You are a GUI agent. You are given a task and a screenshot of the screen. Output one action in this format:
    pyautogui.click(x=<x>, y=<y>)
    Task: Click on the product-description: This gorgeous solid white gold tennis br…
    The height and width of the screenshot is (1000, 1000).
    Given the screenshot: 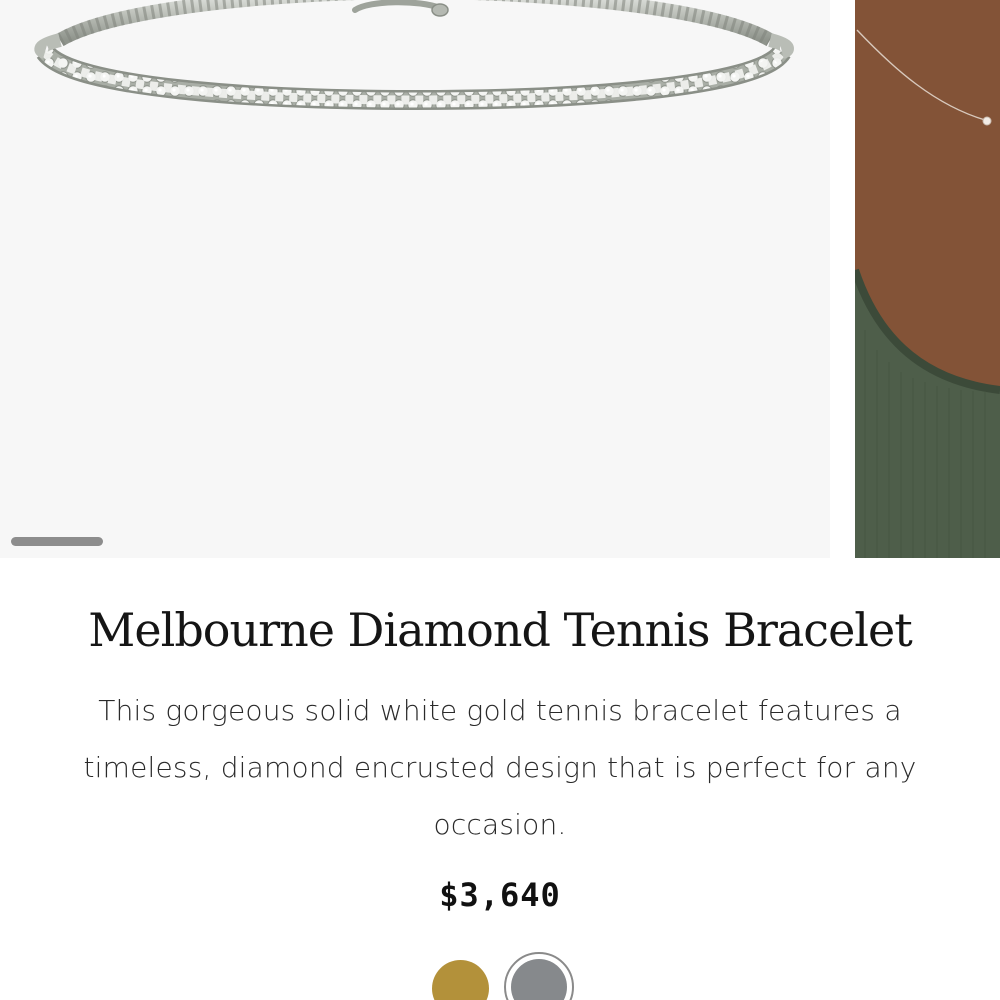 What is the action you would take?
    pyautogui.click(x=500, y=767)
    